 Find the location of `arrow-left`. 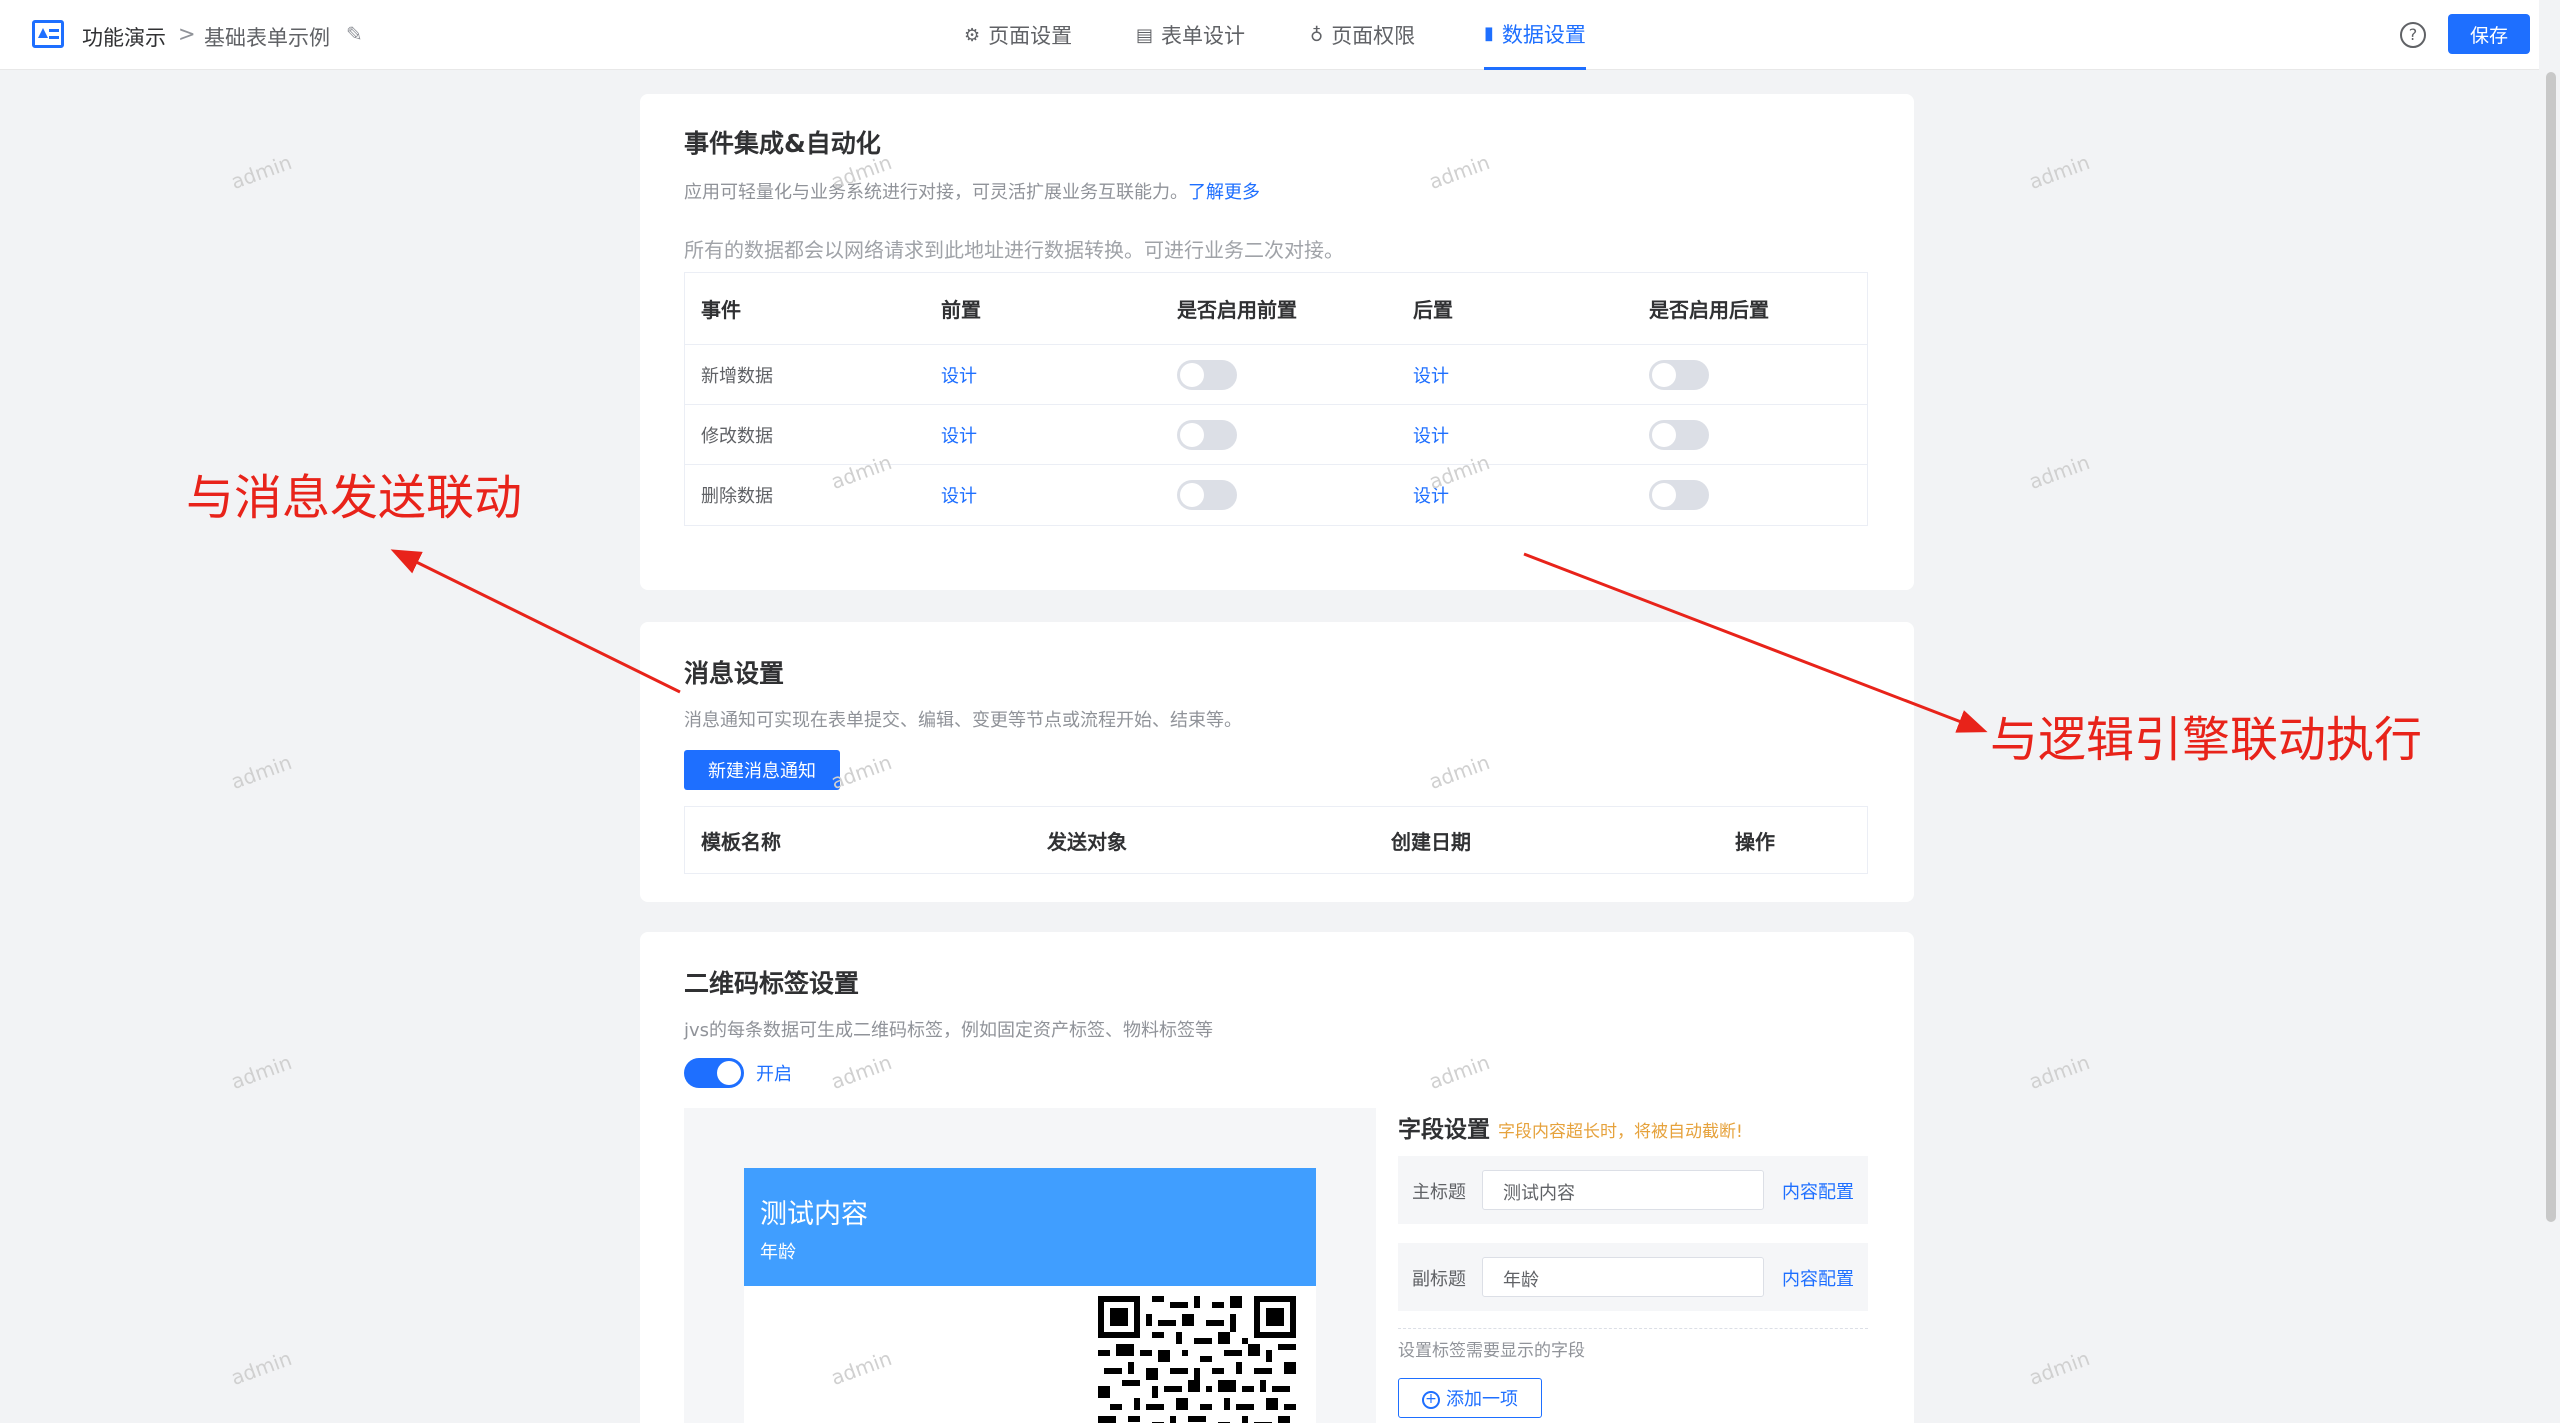

arrow-left is located at coordinates (535, 621).